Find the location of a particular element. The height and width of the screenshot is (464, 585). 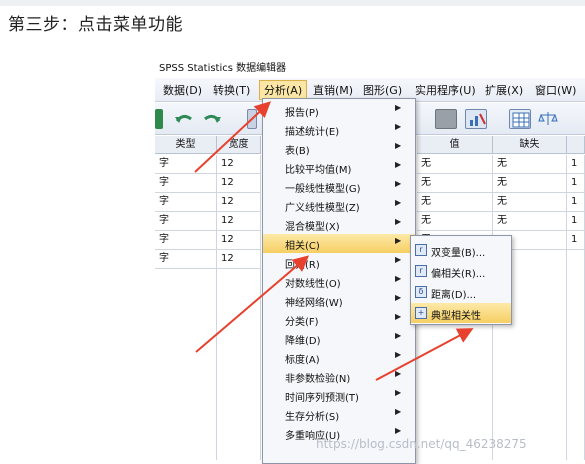

distance-icon: δ is located at coordinates (421, 292).